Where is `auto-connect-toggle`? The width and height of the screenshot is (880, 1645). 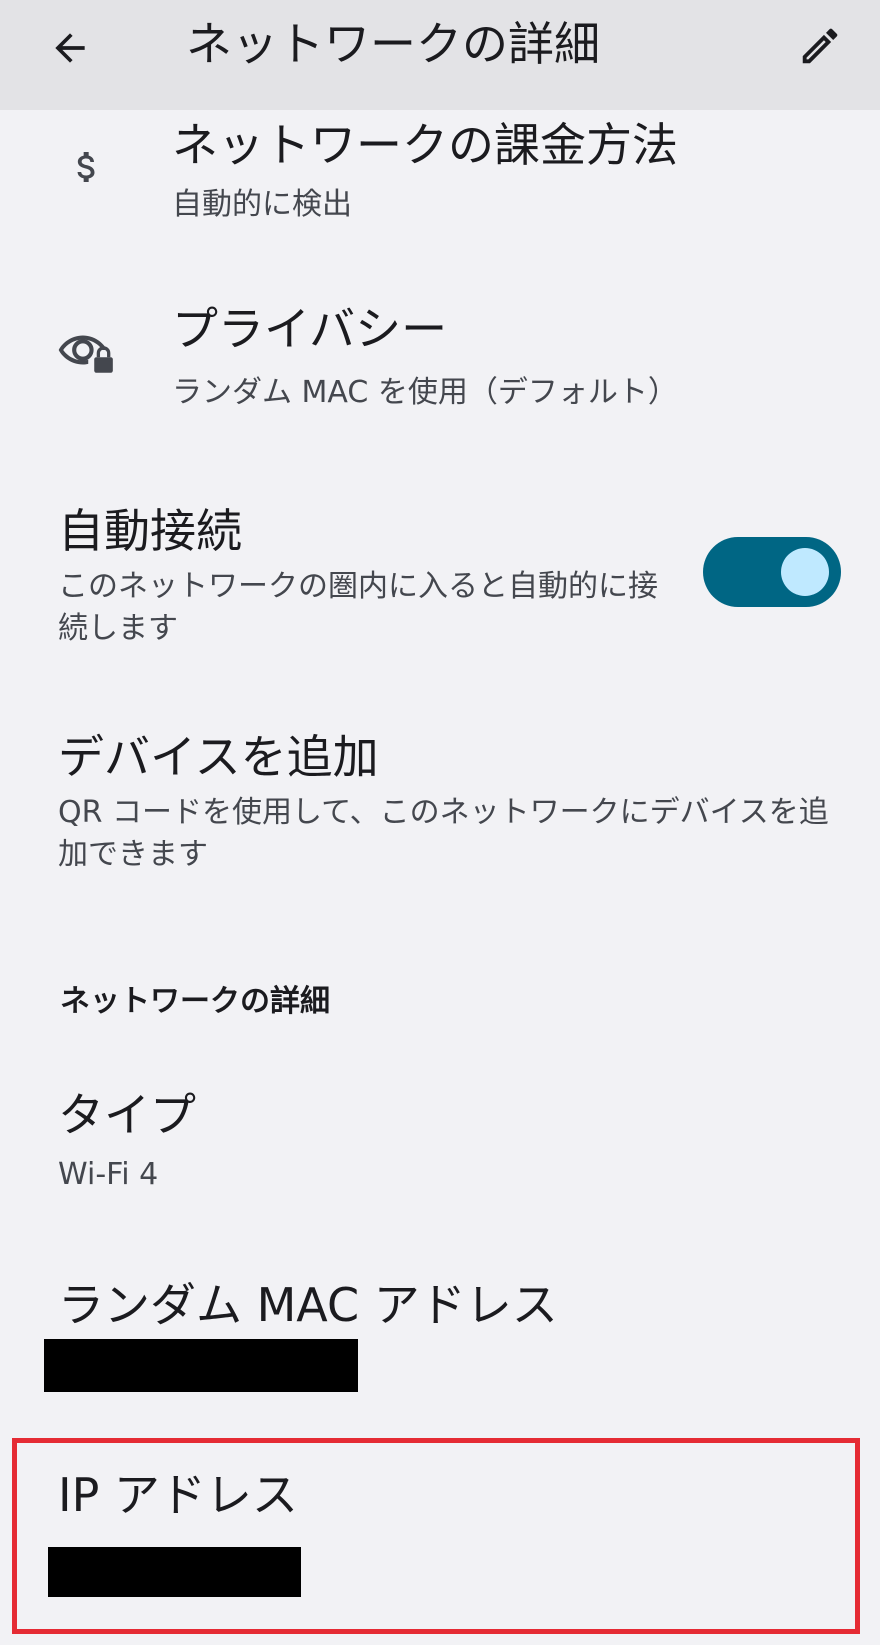 auto-connect-toggle is located at coordinates (772, 572).